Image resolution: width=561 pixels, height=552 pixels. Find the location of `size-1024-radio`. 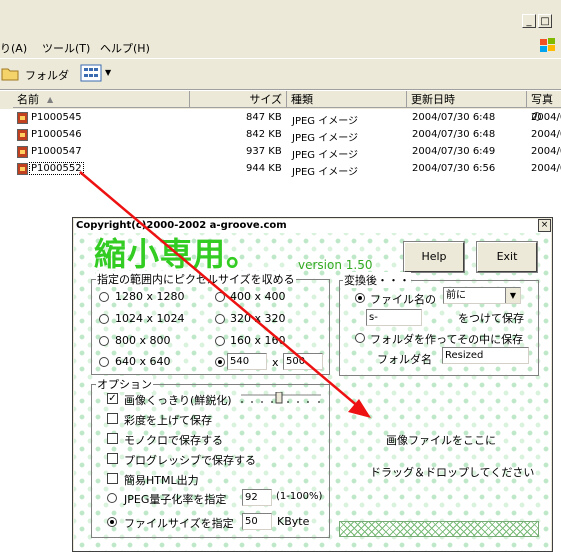

size-1024-radio is located at coordinates (104, 319).